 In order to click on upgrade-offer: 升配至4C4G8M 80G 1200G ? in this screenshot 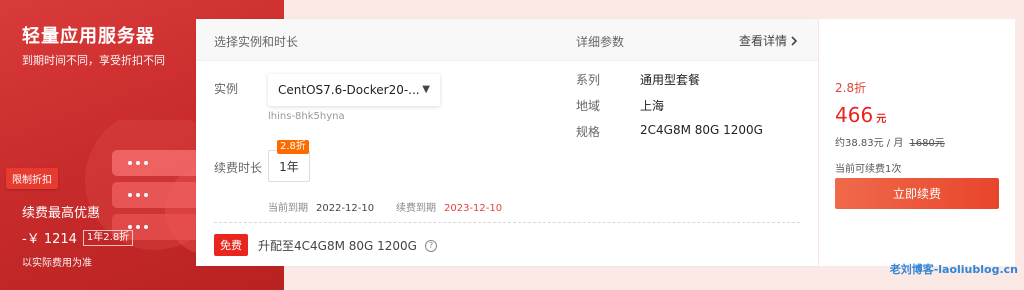, I will do `click(347, 245)`.